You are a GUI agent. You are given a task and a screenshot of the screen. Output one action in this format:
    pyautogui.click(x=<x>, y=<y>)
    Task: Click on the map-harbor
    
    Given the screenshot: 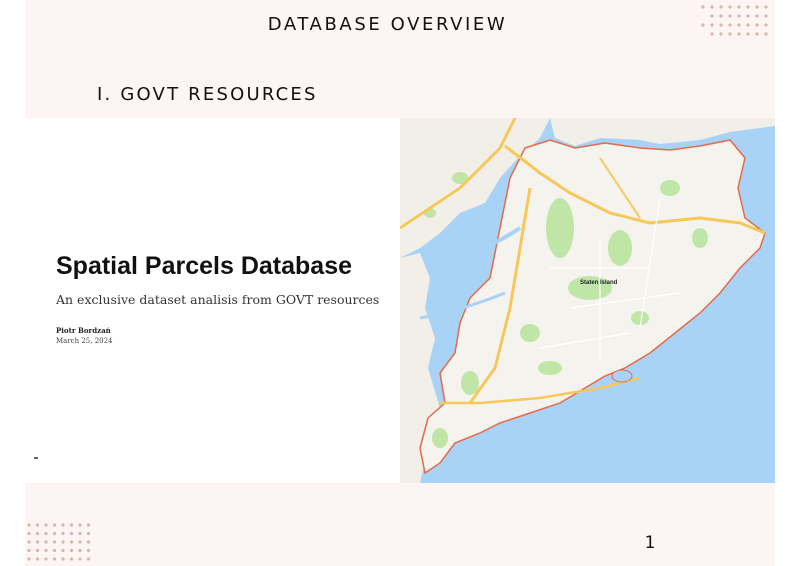 What is the action you would take?
    pyautogui.click(x=622, y=376)
    